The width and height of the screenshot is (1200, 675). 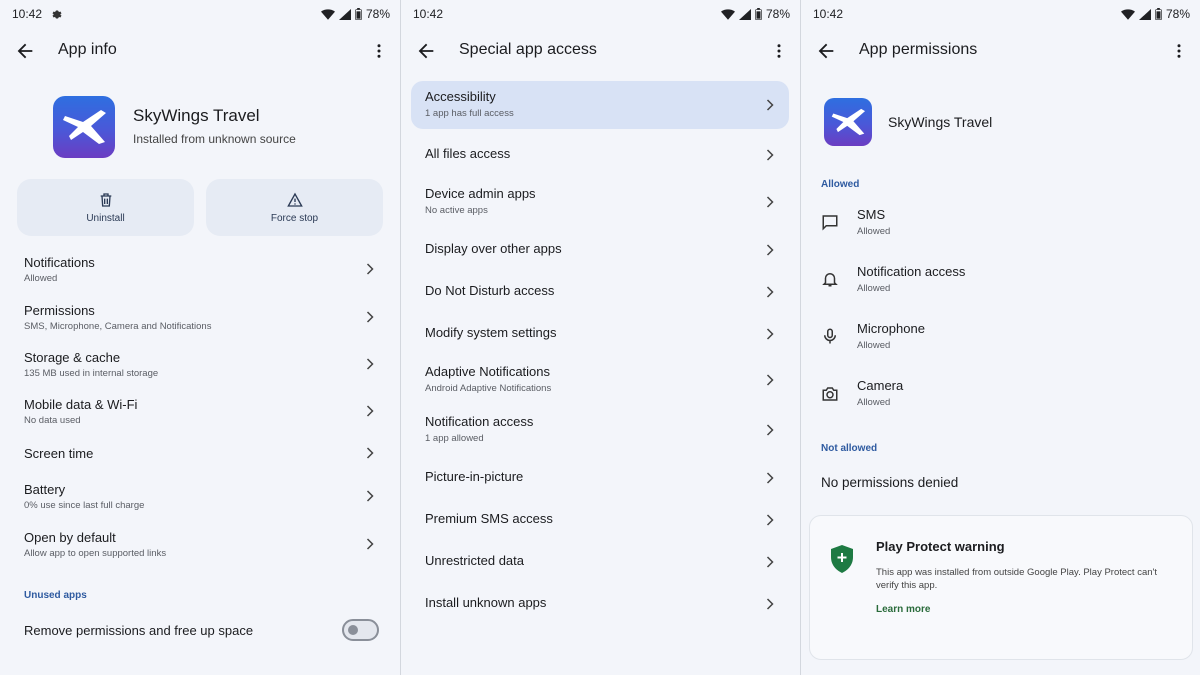 What do you see at coordinates (489, 518) in the screenshot?
I see `row-title: Premium SMS access` at bounding box center [489, 518].